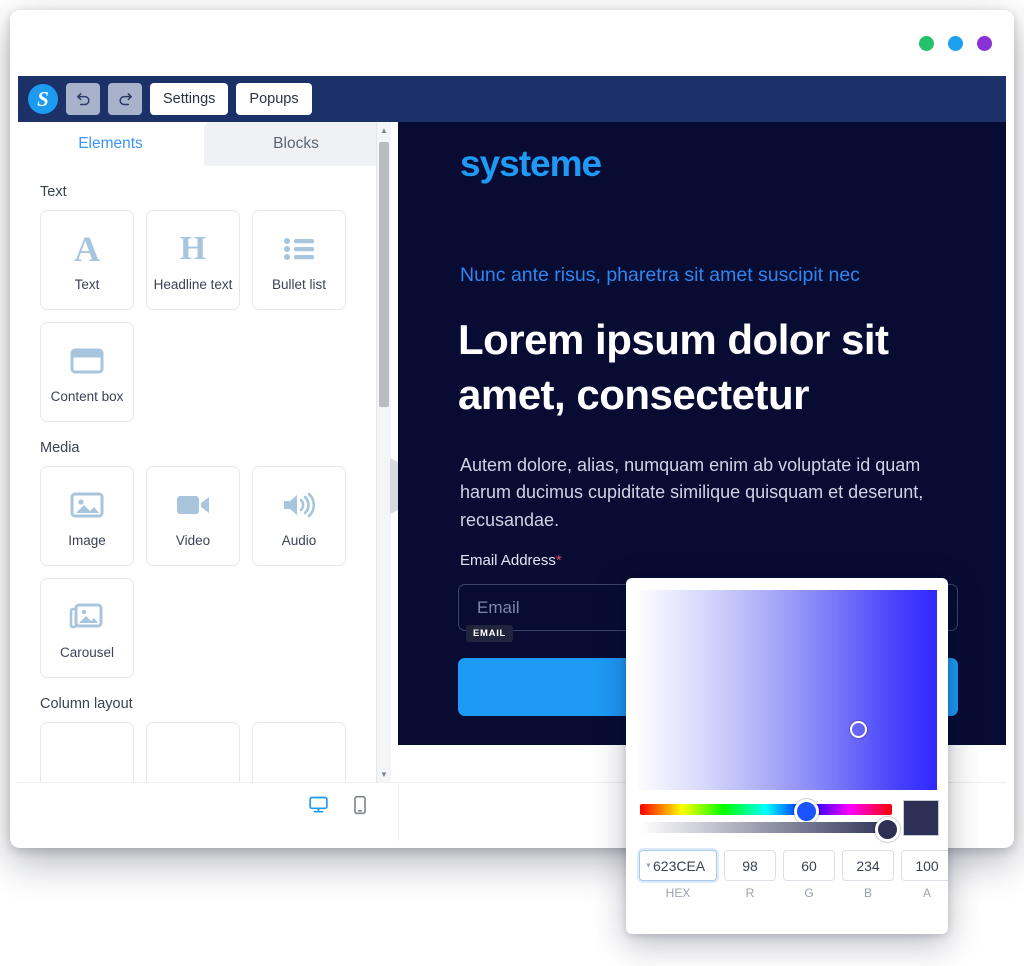 This screenshot has width=1024, height=966. Describe the element at coordinates (384, 774) in the screenshot. I see `scroll-down-arrow-icon: ▼` at that location.